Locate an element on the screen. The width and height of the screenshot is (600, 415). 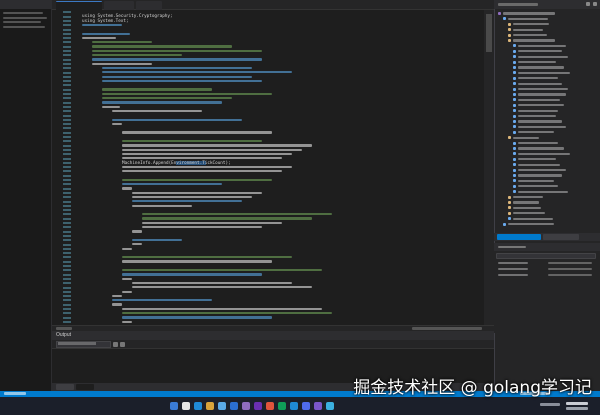
zoom-indicator is located at coordinates (64, 328).